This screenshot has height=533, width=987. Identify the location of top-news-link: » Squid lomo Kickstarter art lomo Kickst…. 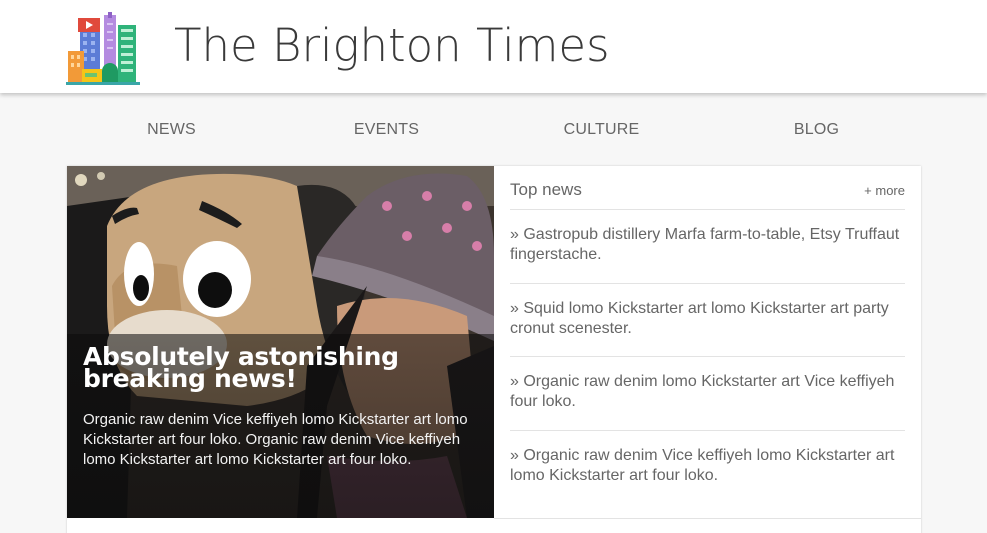
(699, 318).